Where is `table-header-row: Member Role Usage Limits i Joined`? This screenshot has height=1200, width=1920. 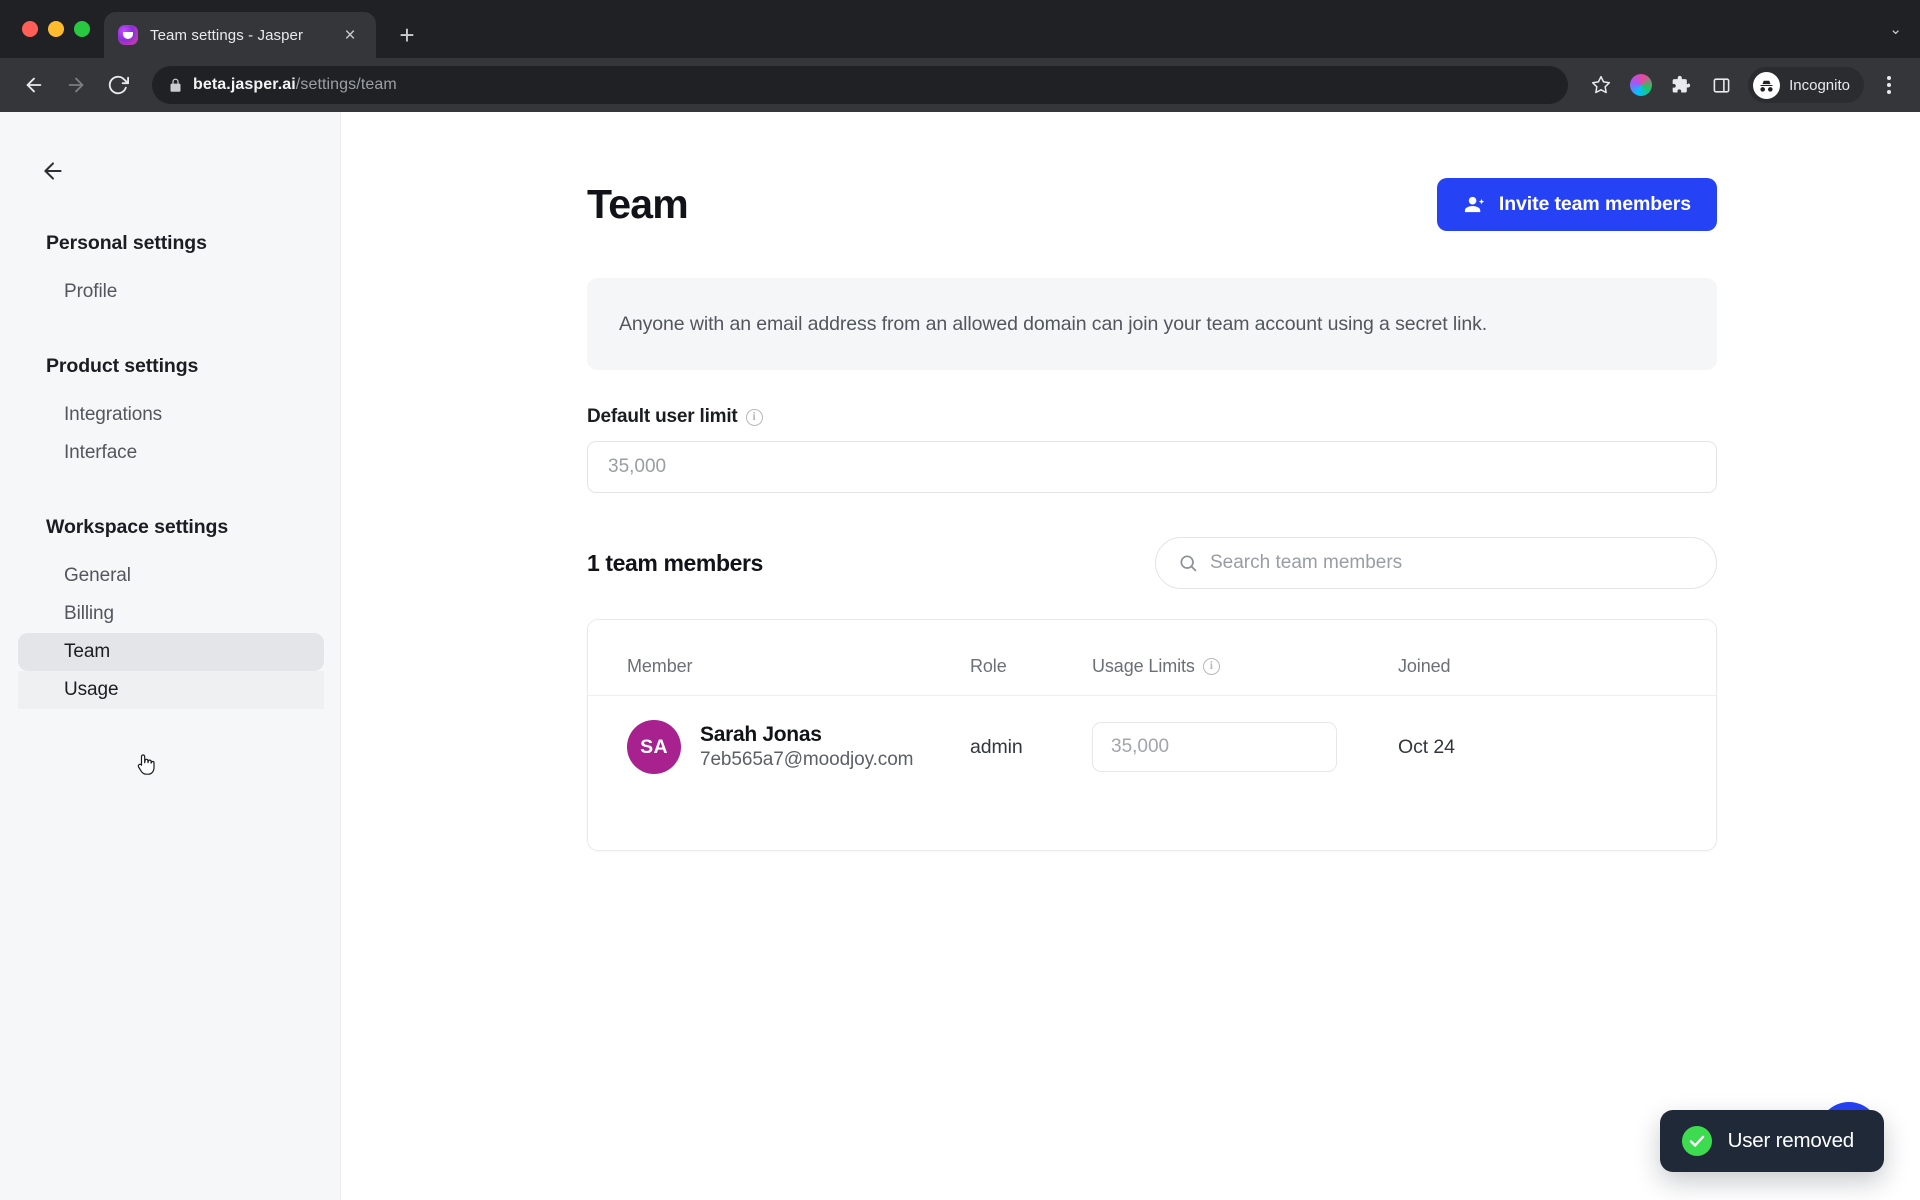 table-header-row: Member Role Usage Limits i Joined is located at coordinates (1152, 658).